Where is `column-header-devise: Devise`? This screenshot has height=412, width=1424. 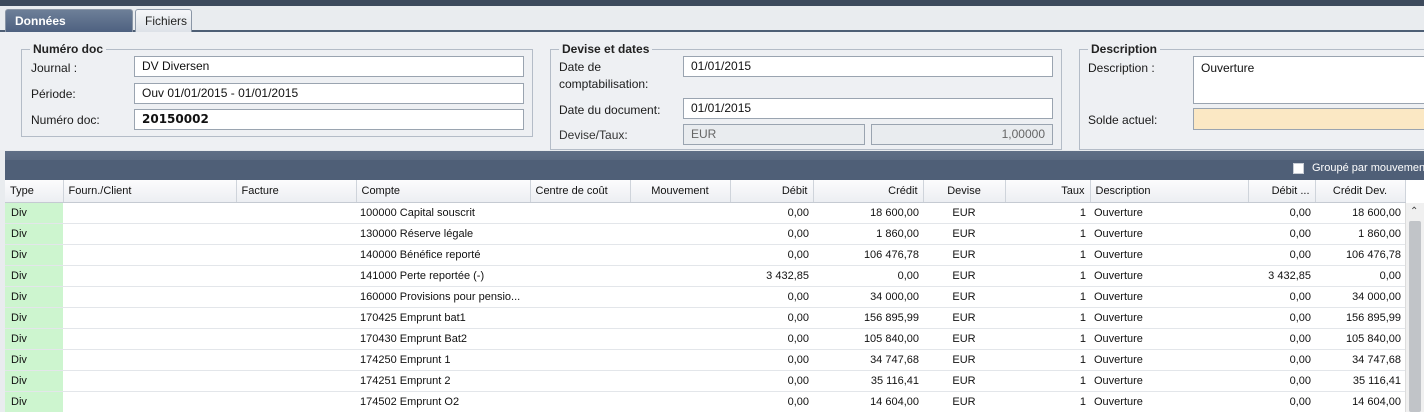 column-header-devise: Devise is located at coordinates (964, 191).